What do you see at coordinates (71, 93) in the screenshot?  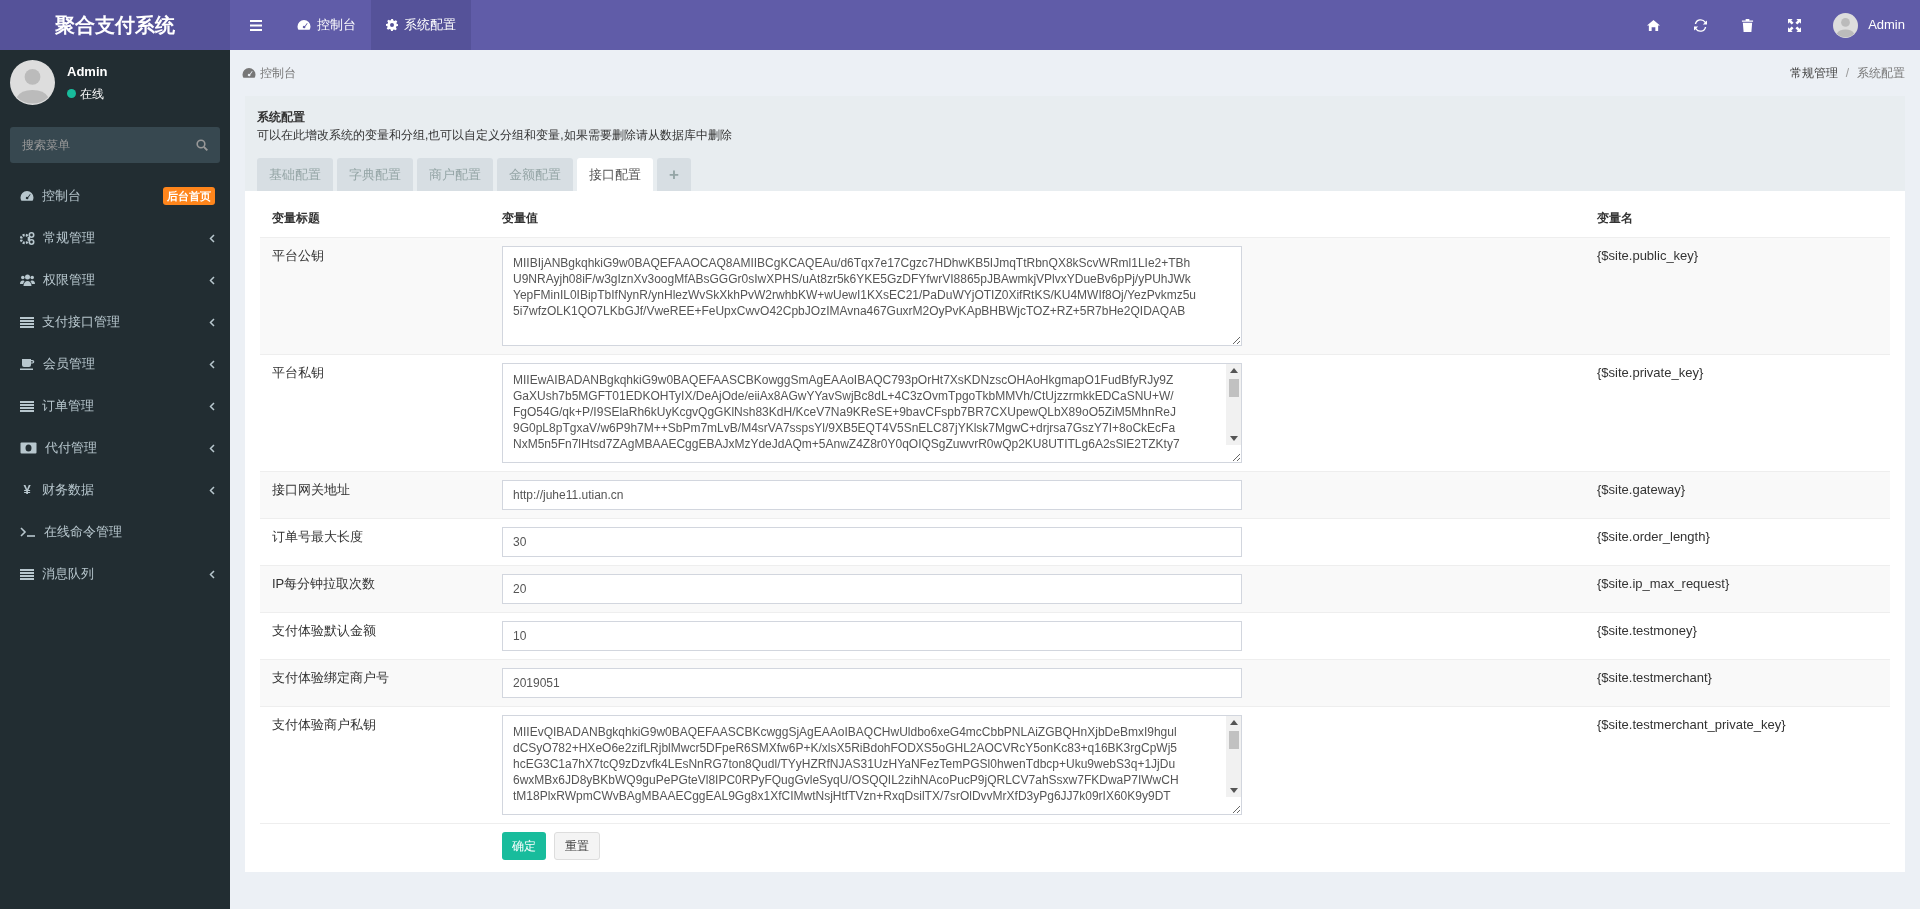 I see `status-dot-icon` at bounding box center [71, 93].